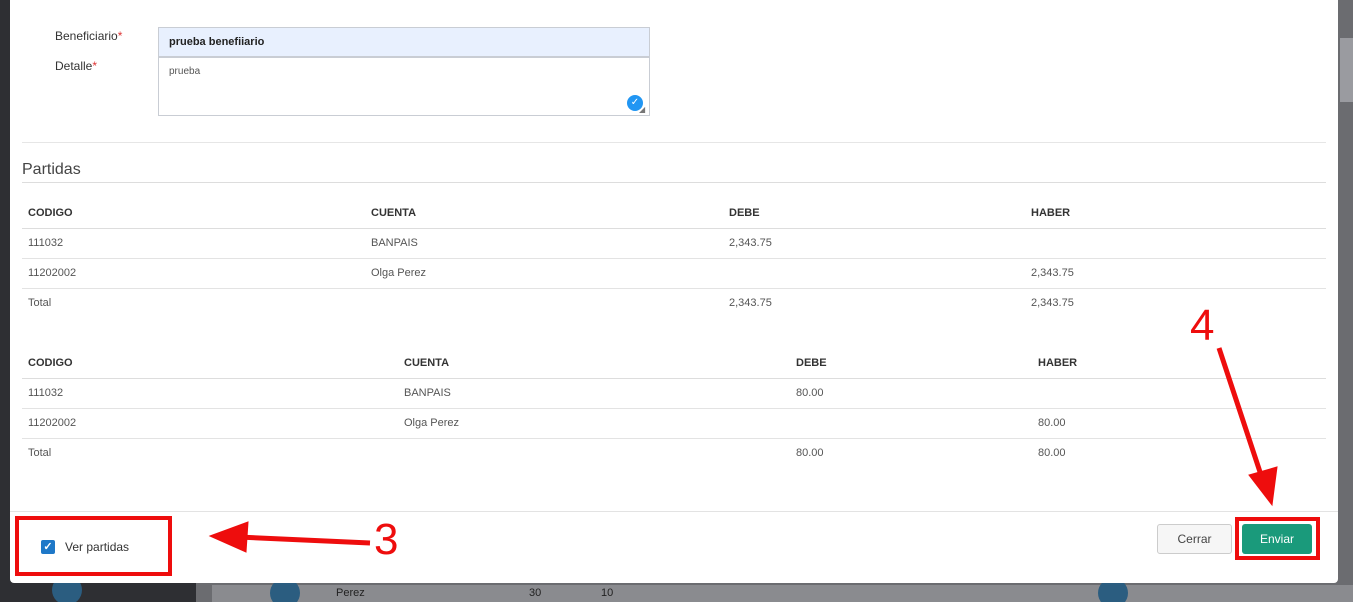 This screenshot has width=1353, height=602. I want to click on cerrar-button: Cerrar, so click(1194, 539).